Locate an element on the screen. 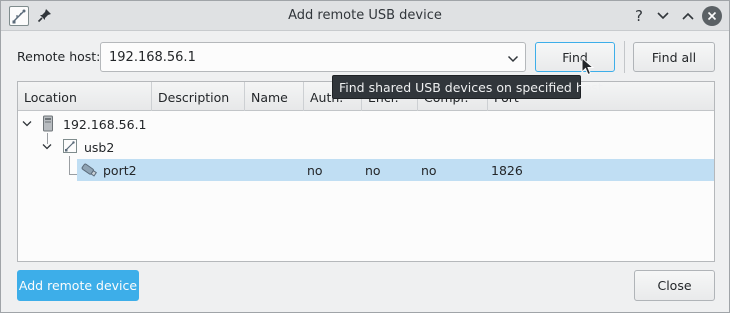 Image resolution: width=730 pixels, height=313 pixels. window-title: Add remote USB device is located at coordinates (365, 15).